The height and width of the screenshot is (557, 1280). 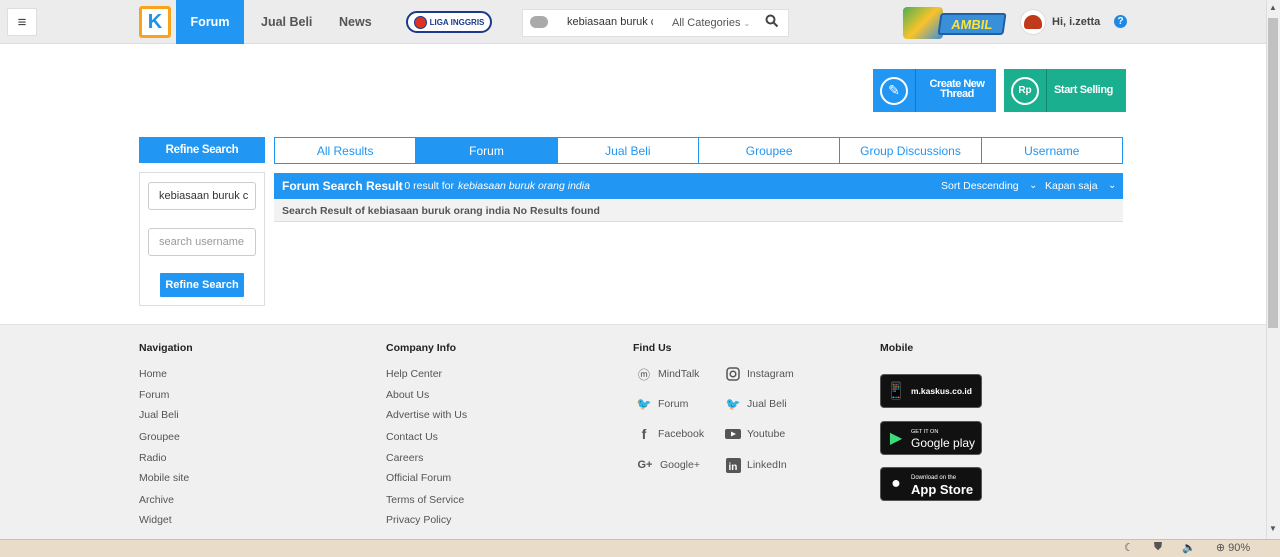 What do you see at coordinates (1129, 547) in the screenshot?
I see `moon-icon: ☾` at bounding box center [1129, 547].